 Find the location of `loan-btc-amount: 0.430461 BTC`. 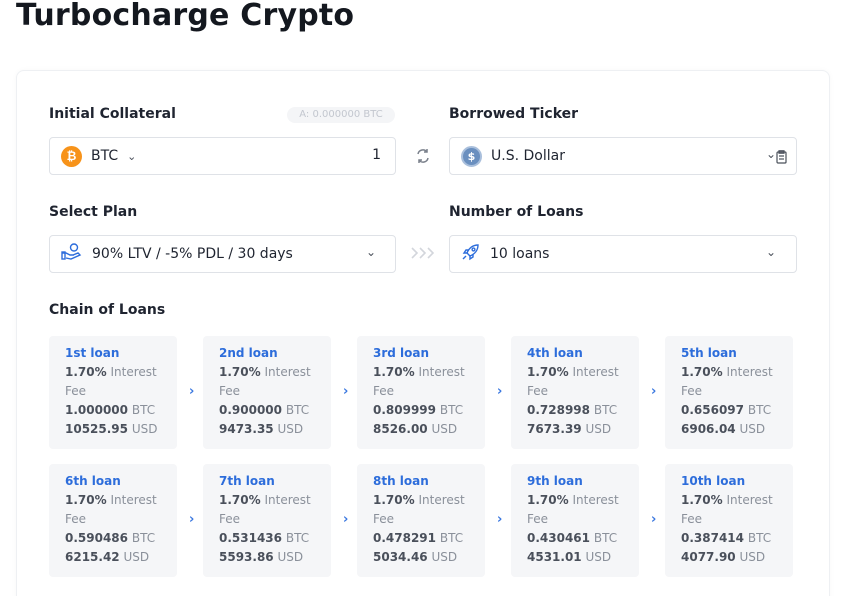

loan-btc-amount: 0.430461 BTC is located at coordinates (572, 538).